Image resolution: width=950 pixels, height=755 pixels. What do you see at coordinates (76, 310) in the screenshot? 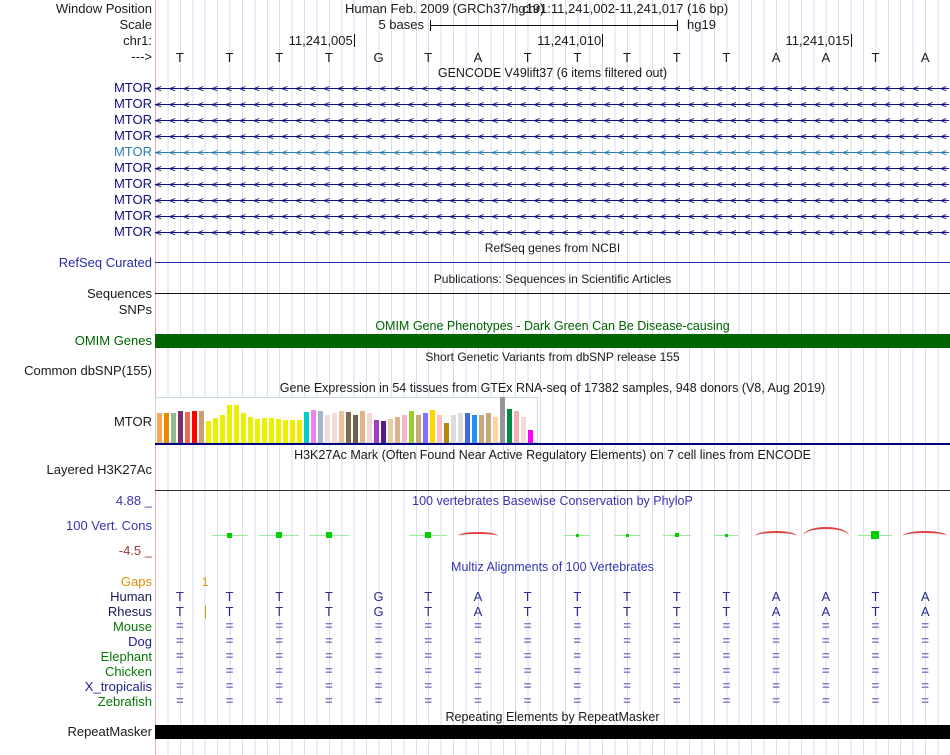
I see `snps-label: SNPs` at bounding box center [76, 310].